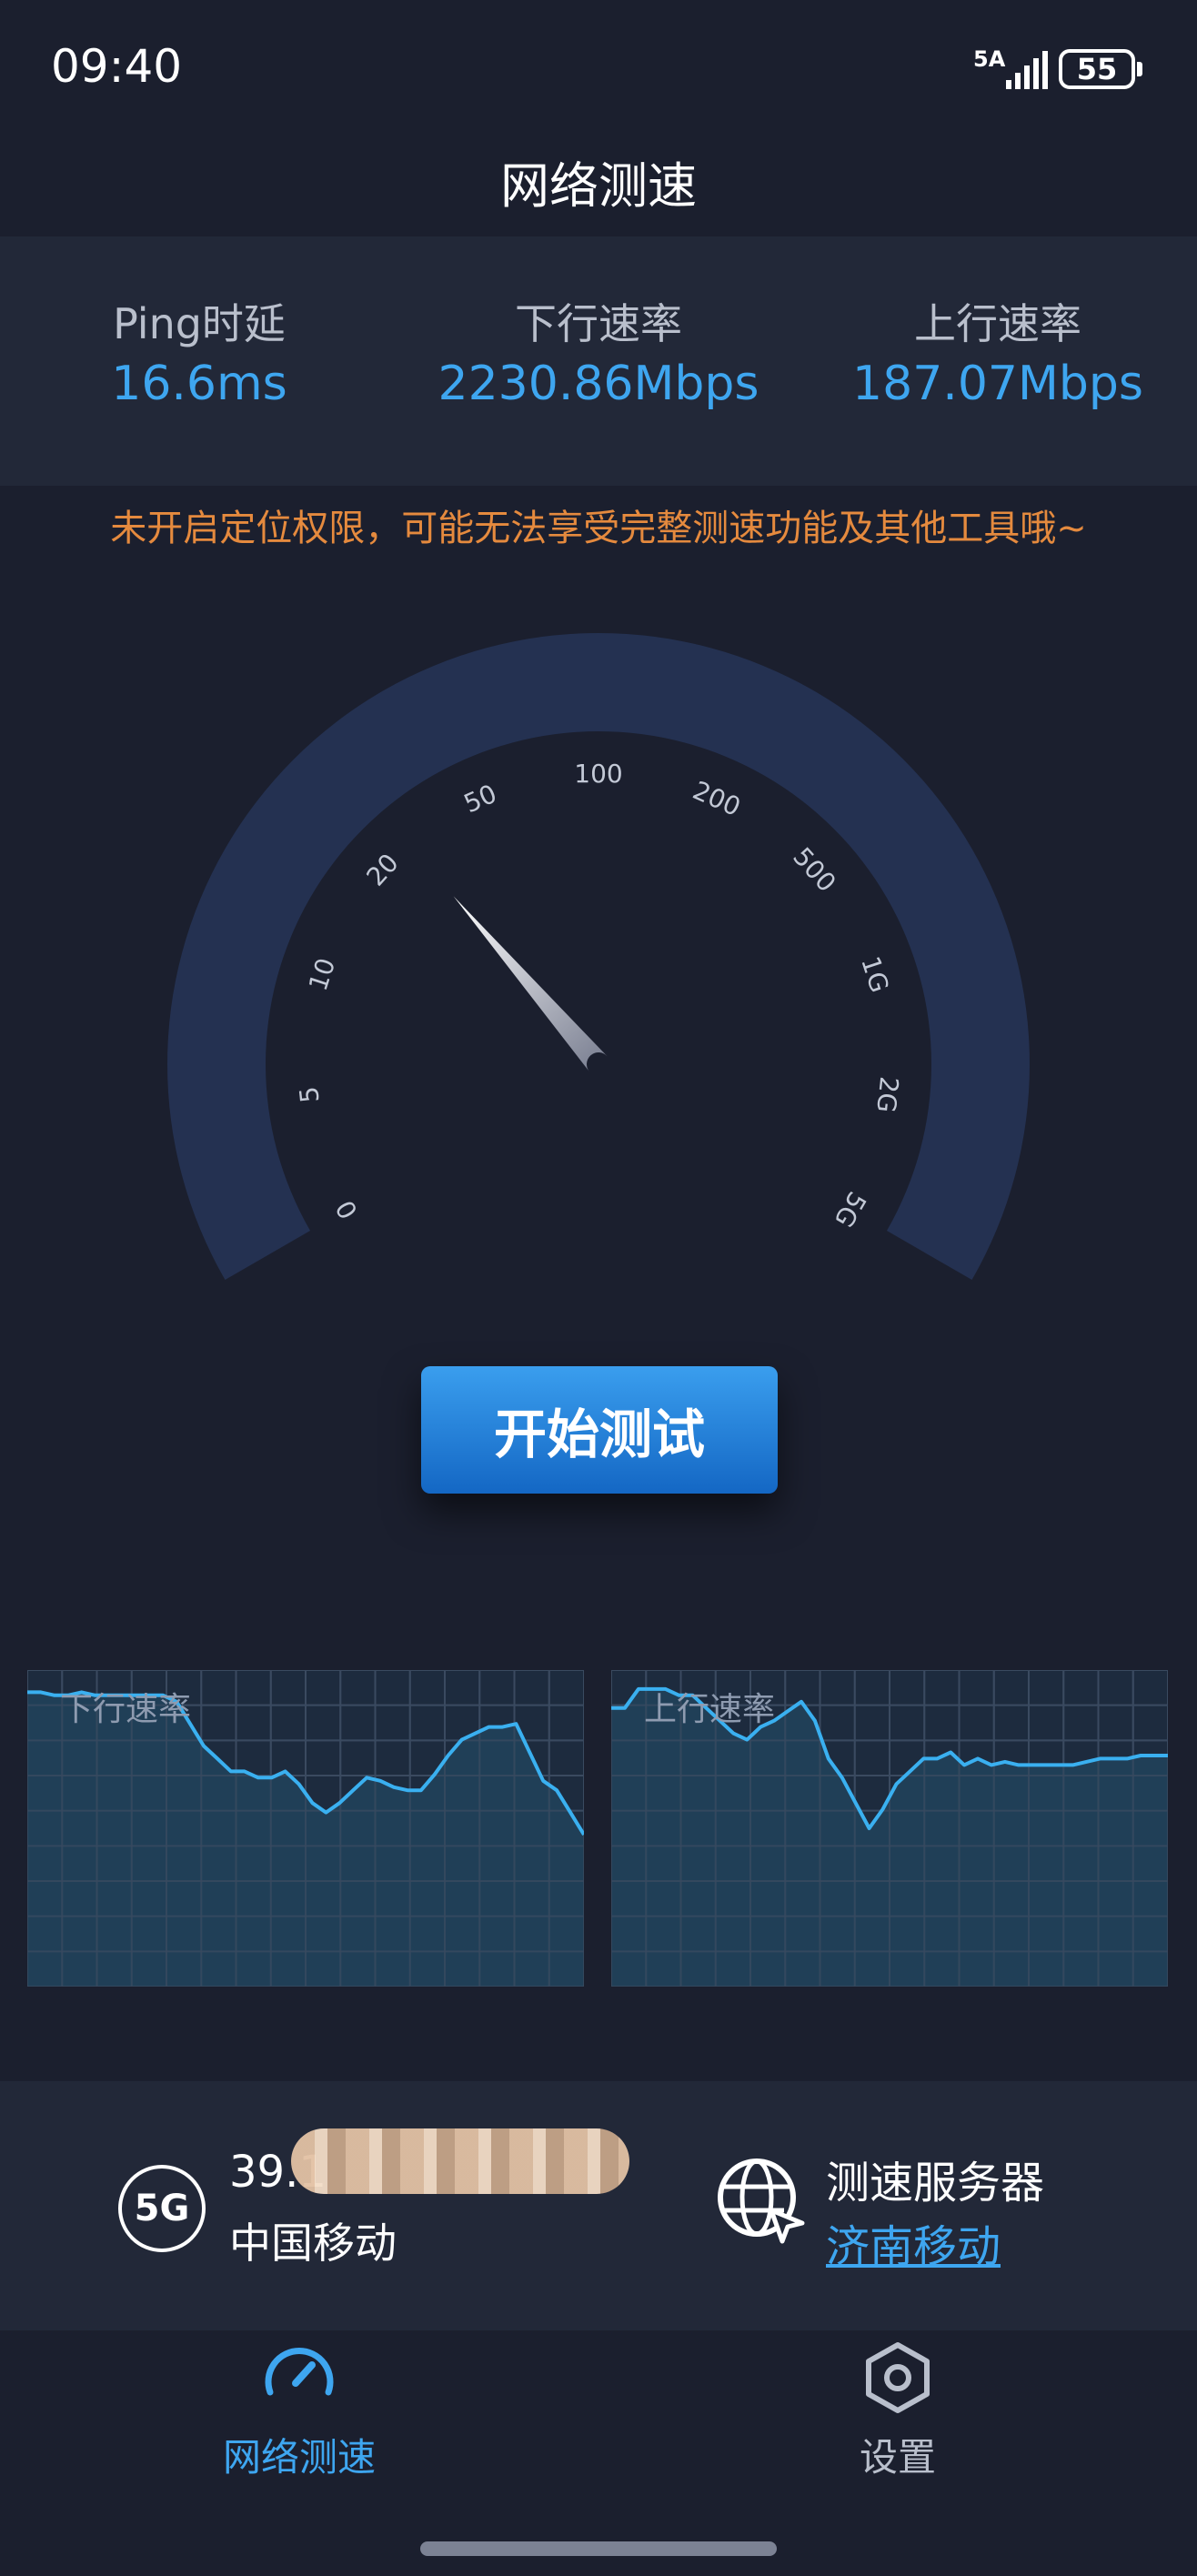 The image size is (1197, 2576). Describe the element at coordinates (989, 59) in the screenshot. I see `network-type-label: 5A` at that location.